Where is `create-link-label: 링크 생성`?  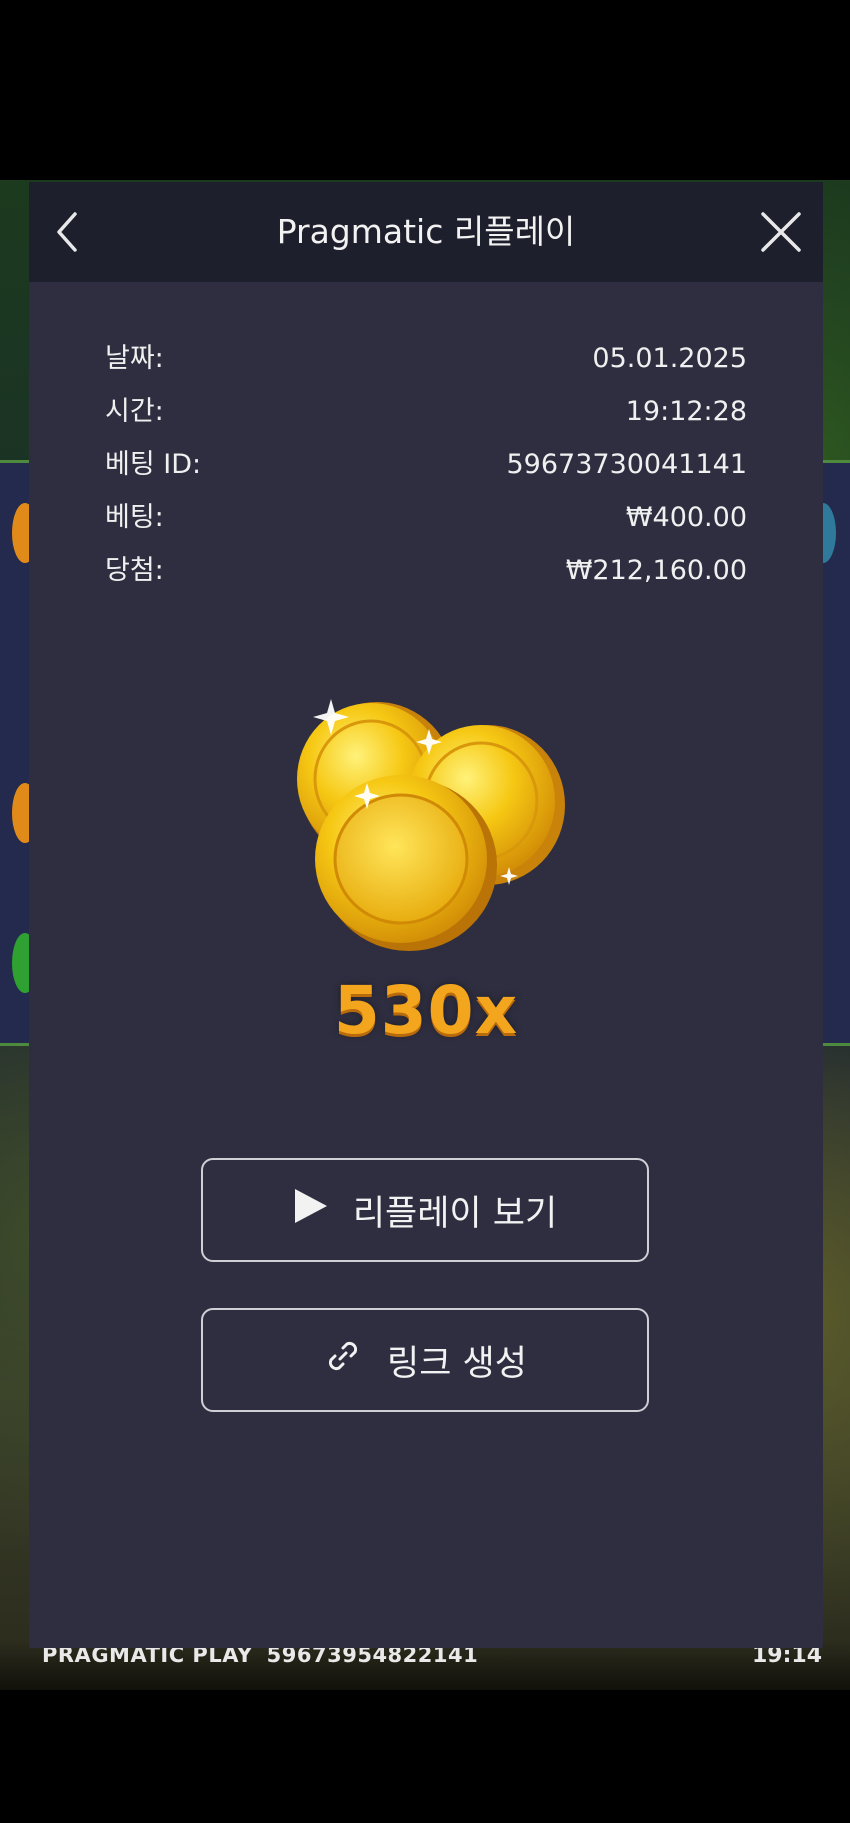
create-link-label: 링크 생성 is located at coordinates (457, 1363).